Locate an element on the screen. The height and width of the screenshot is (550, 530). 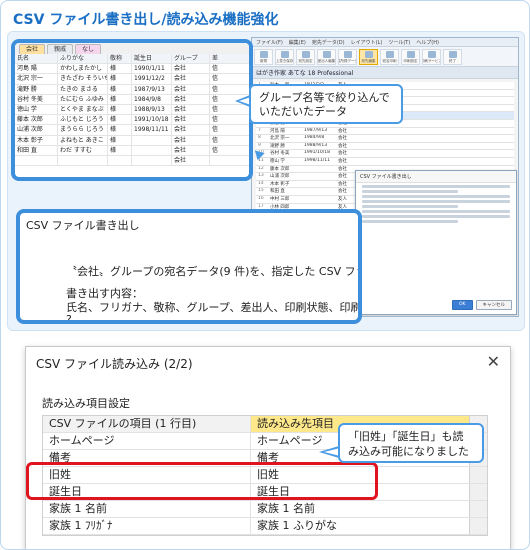
column-header: 差 is located at coordinates (220, 58).